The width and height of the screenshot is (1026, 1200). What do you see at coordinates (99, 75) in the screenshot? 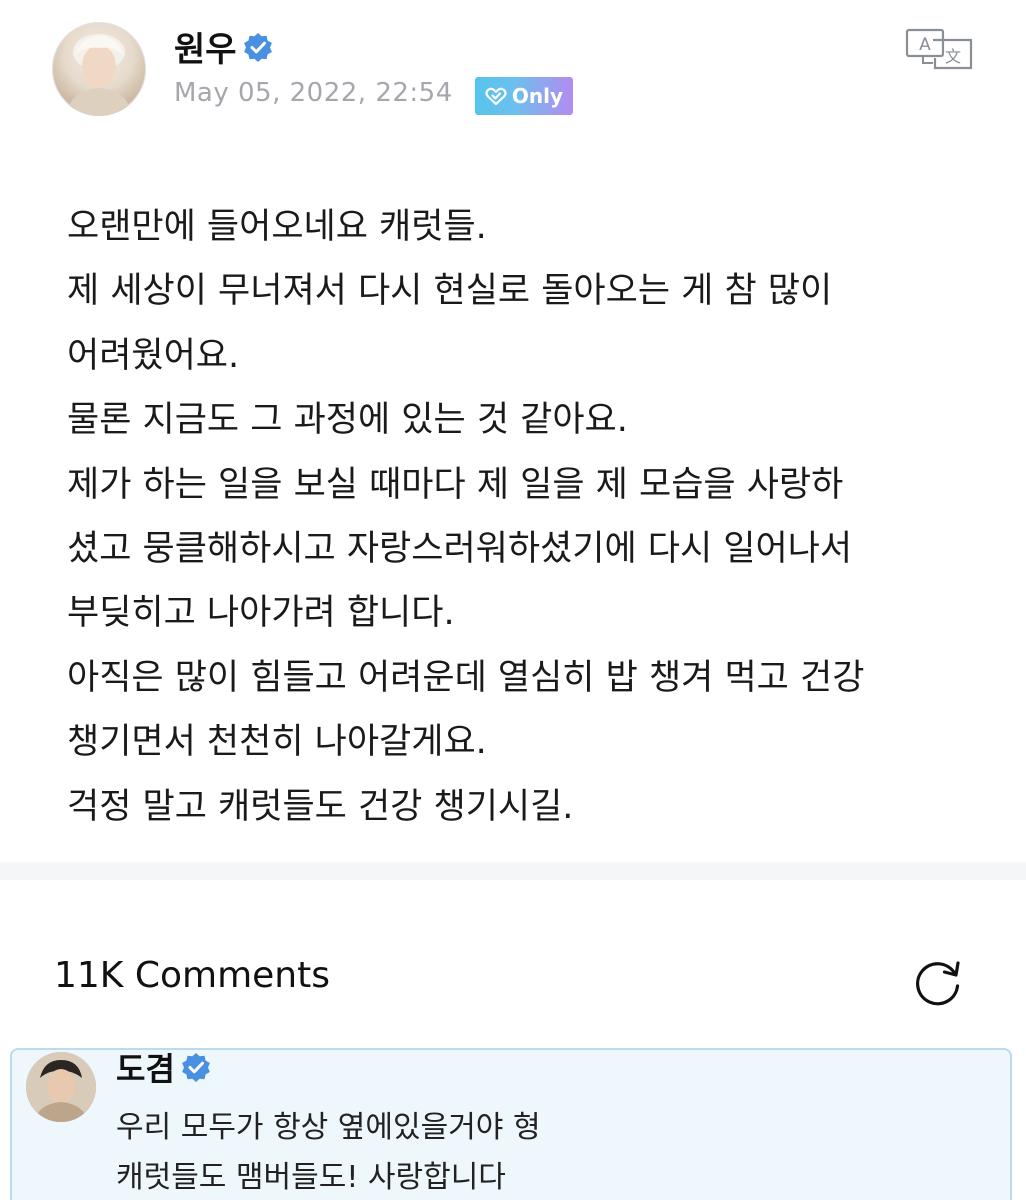
I see `author-avatar-image` at bounding box center [99, 75].